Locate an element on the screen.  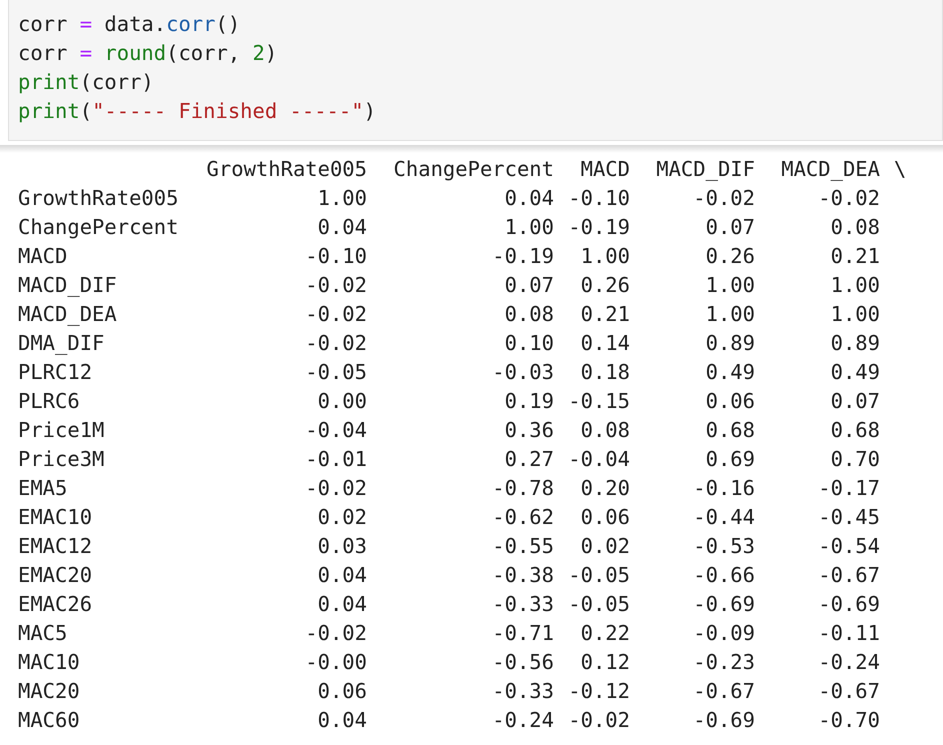
table-cell-text: -0.00 is located at coordinates (336, 662).